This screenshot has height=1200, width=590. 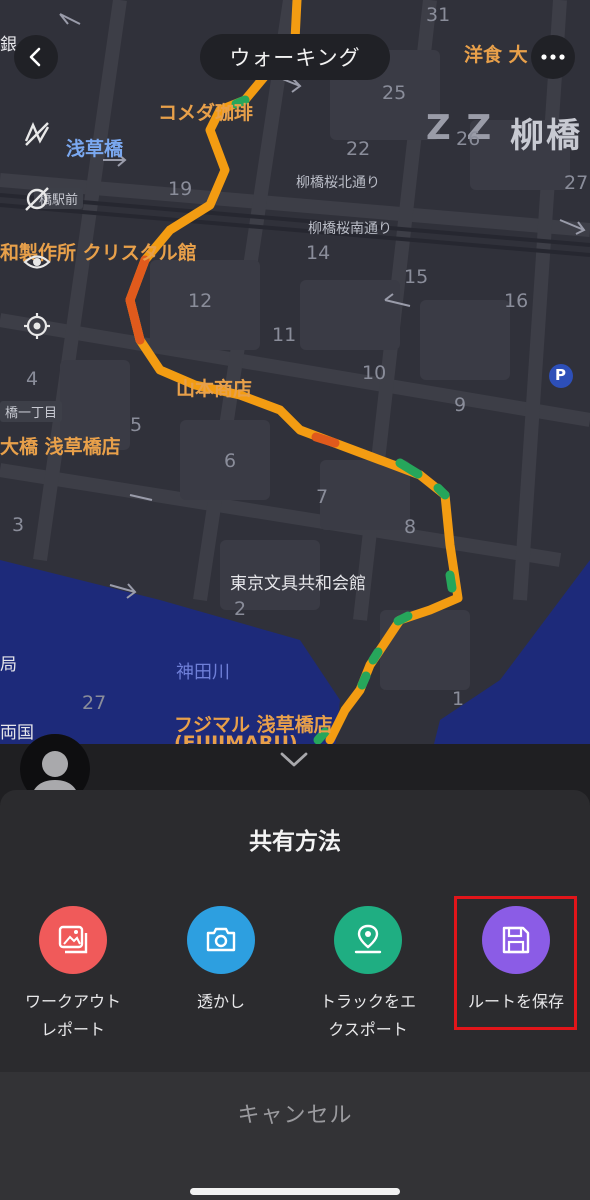 What do you see at coordinates (136, 425) in the screenshot?
I see `block-number: 5` at bounding box center [136, 425].